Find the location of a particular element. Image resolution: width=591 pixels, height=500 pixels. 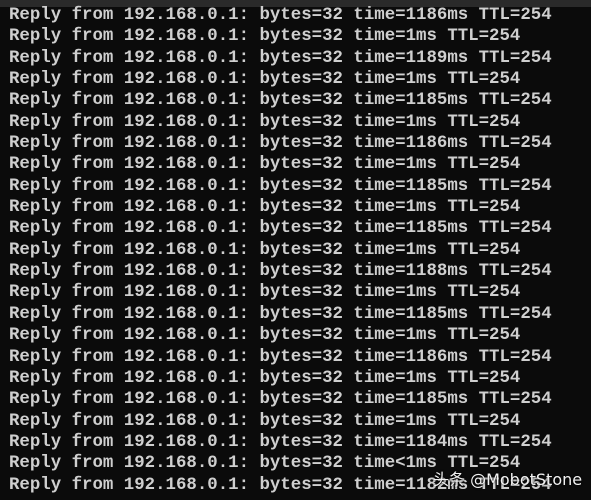

watermark: 头条 @MobotStone is located at coordinates (508, 479).